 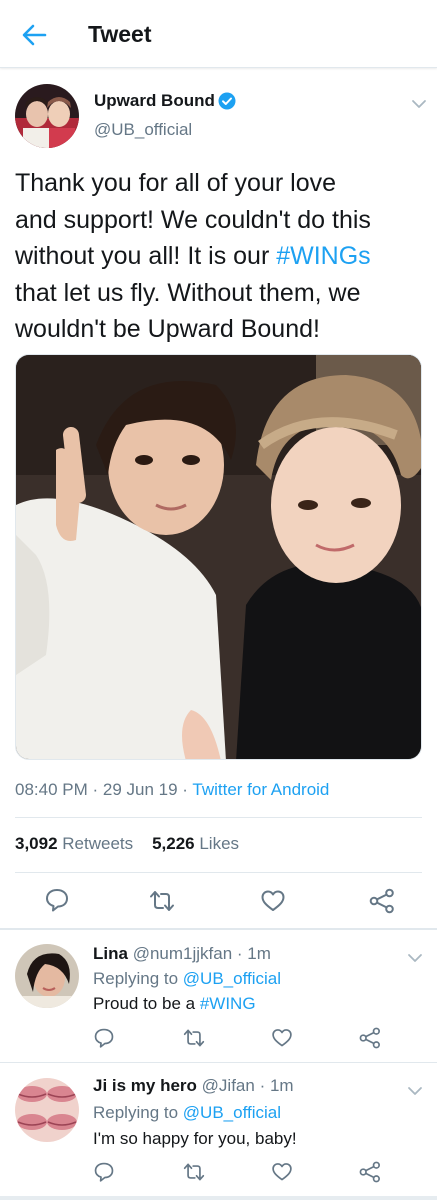 What do you see at coordinates (195, 1138) in the screenshot?
I see `reply-text: I'm so happy for you, baby!` at bounding box center [195, 1138].